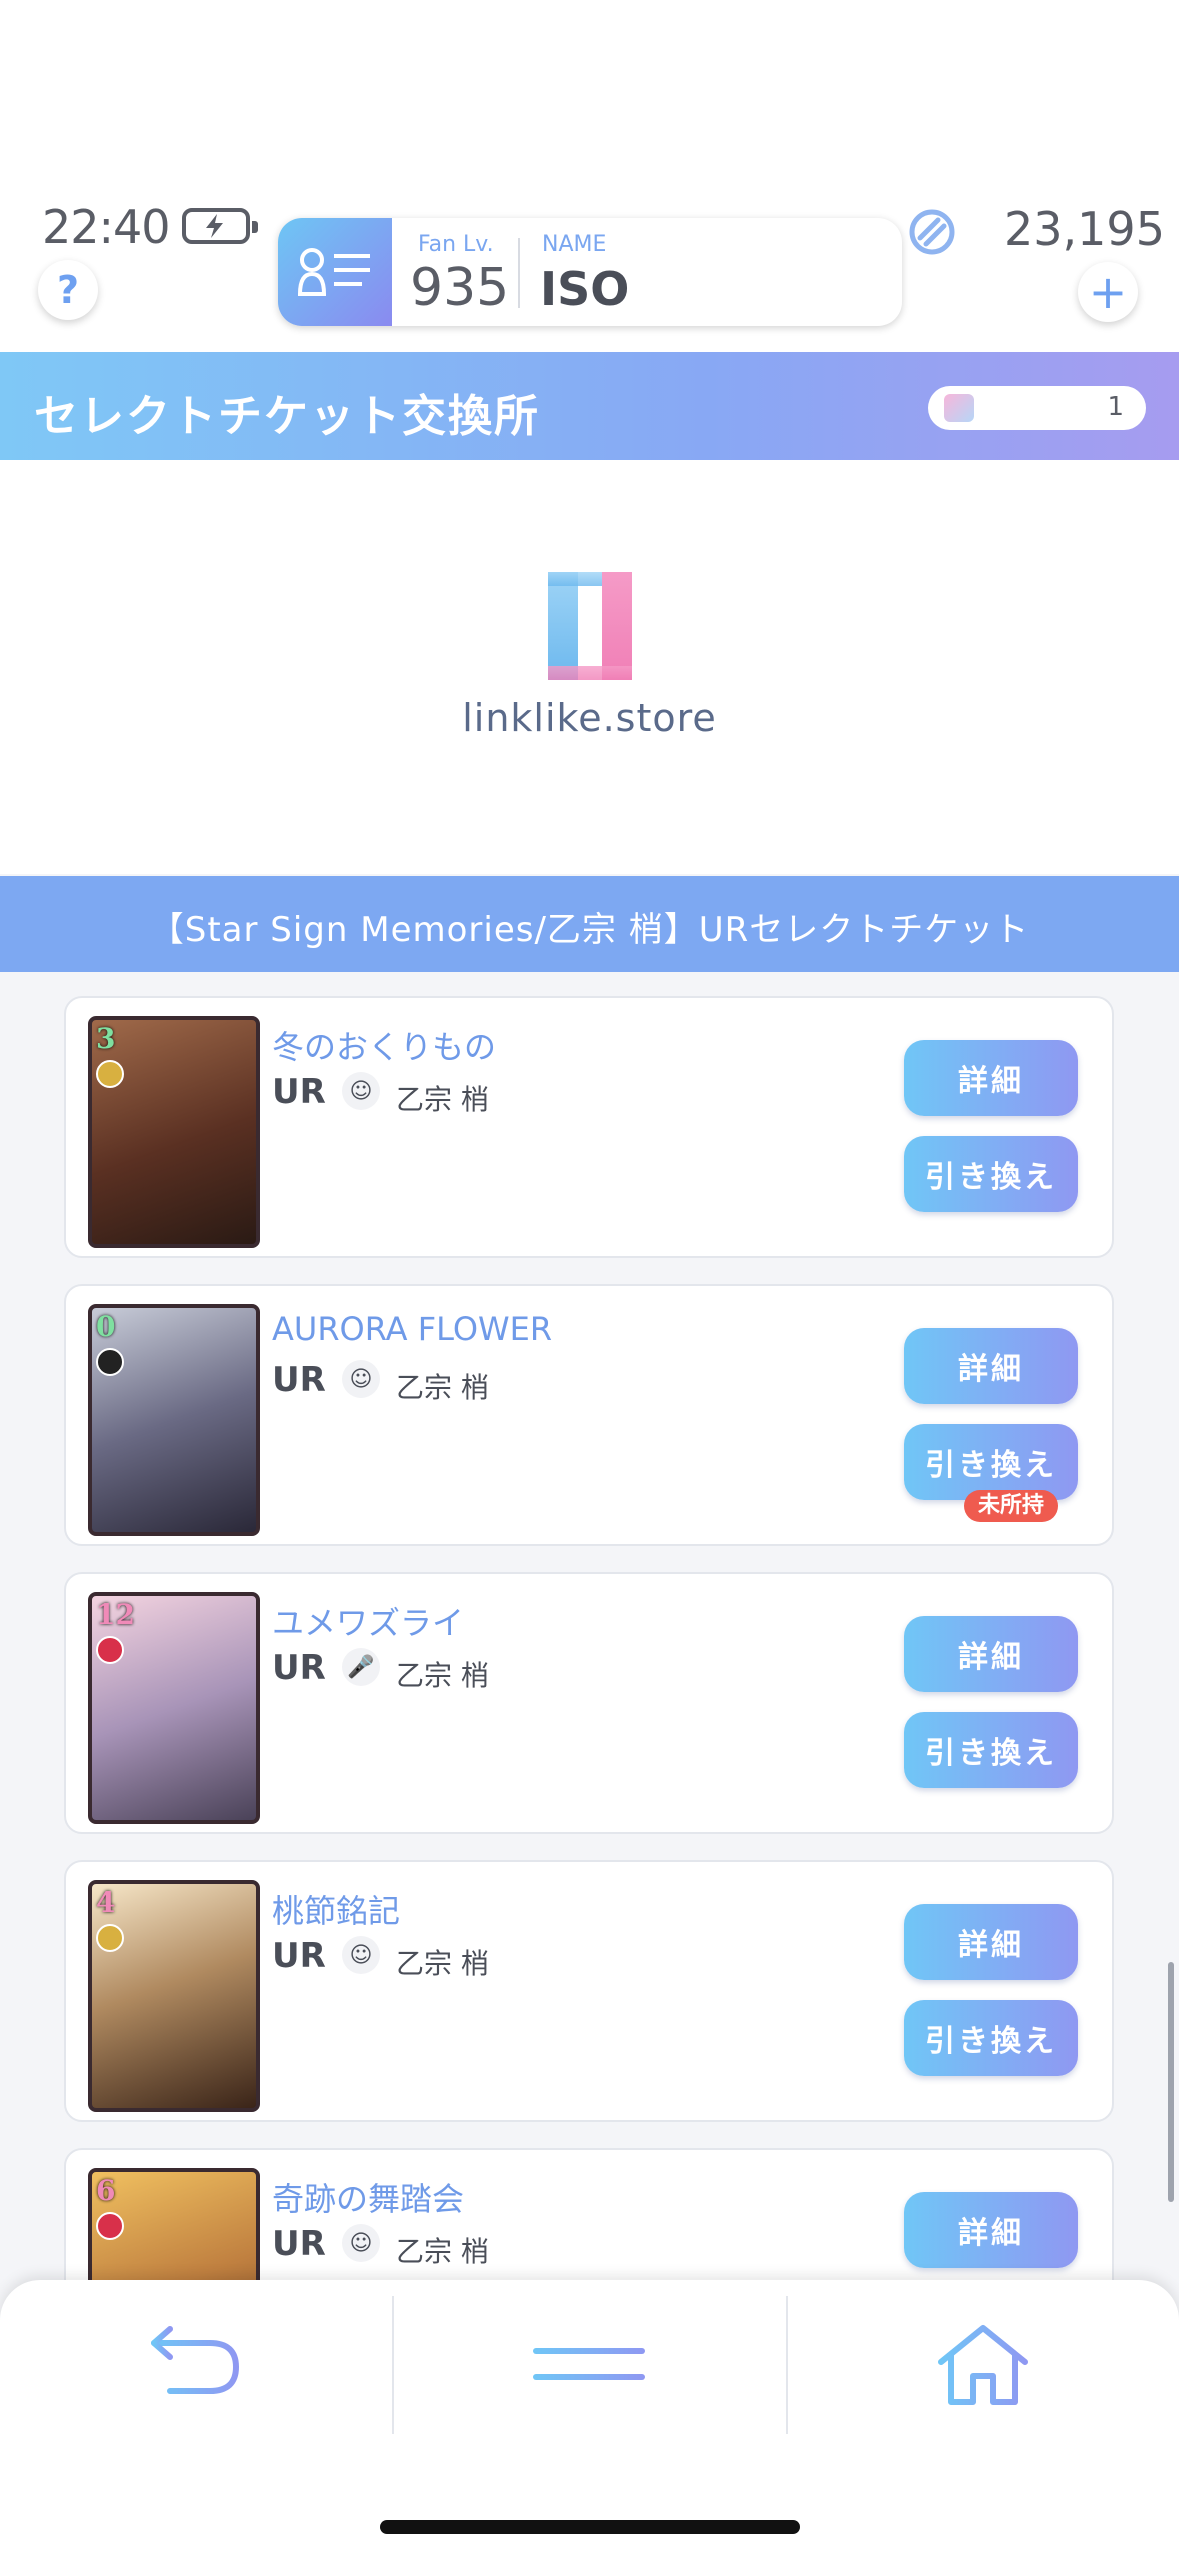 Image resolution: width=1179 pixels, height=2556 pixels. Describe the element at coordinates (959, 408) in the screenshot. I see `ticket-icon` at that location.